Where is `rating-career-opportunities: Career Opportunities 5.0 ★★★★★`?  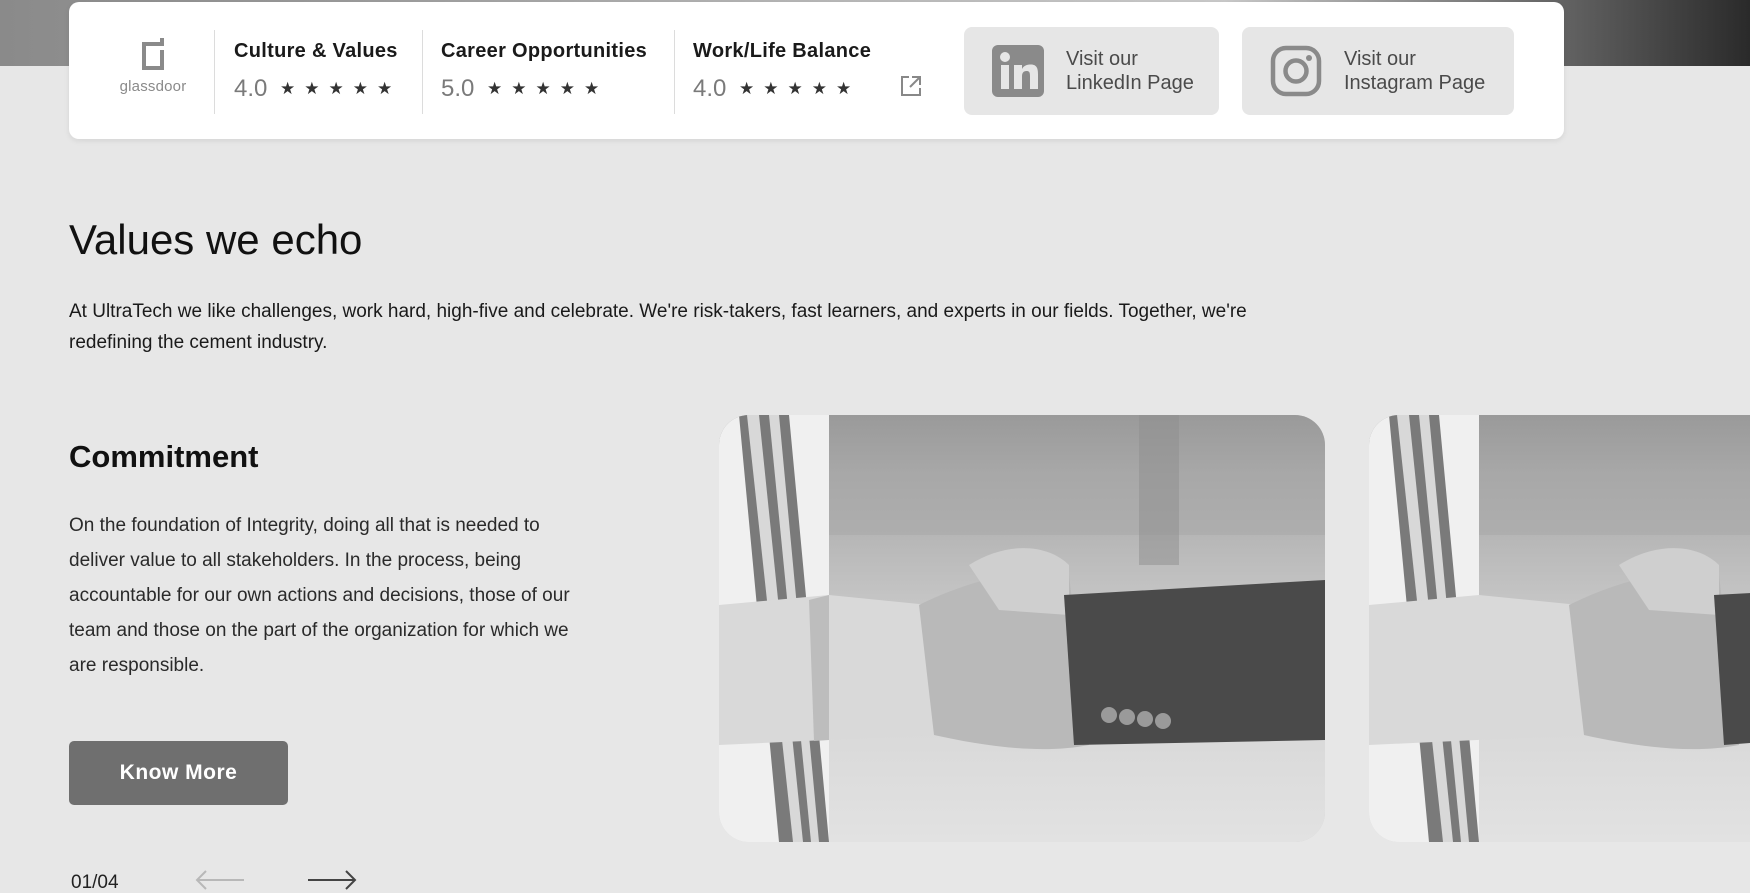
rating-career-opportunities: Career Opportunities 5.0 ★★★★★ is located at coordinates (544, 71).